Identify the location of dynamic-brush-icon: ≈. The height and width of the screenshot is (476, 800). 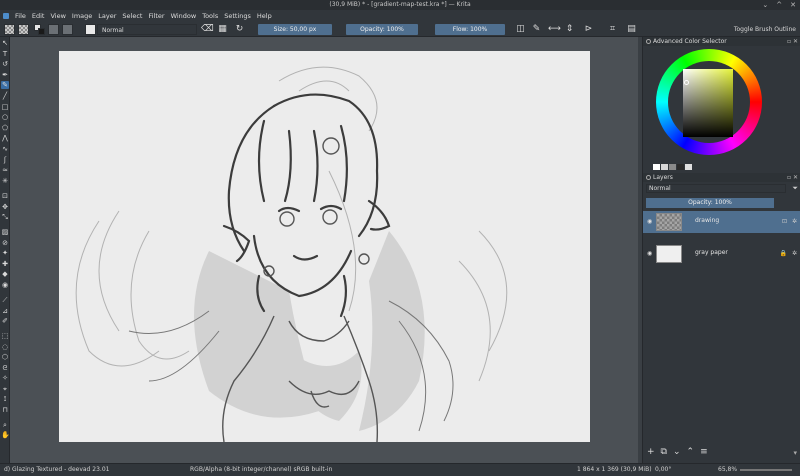
(5, 170).